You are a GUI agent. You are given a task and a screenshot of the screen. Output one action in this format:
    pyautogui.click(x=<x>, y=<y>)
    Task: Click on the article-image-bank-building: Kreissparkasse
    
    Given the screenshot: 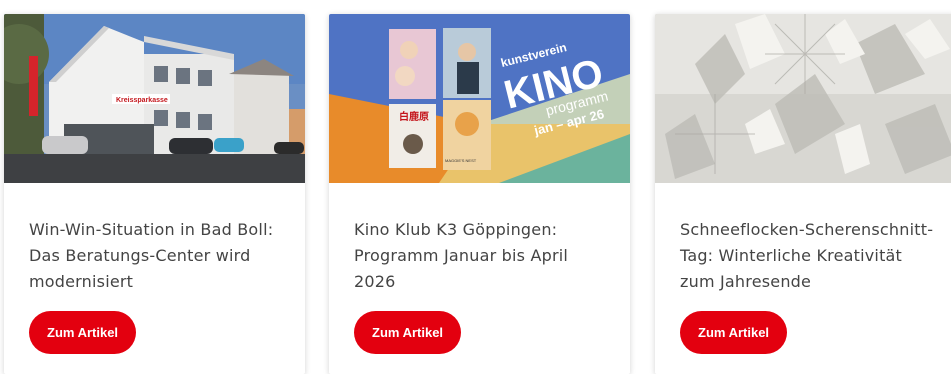 What is the action you would take?
    pyautogui.click(x=154, y=98)
    